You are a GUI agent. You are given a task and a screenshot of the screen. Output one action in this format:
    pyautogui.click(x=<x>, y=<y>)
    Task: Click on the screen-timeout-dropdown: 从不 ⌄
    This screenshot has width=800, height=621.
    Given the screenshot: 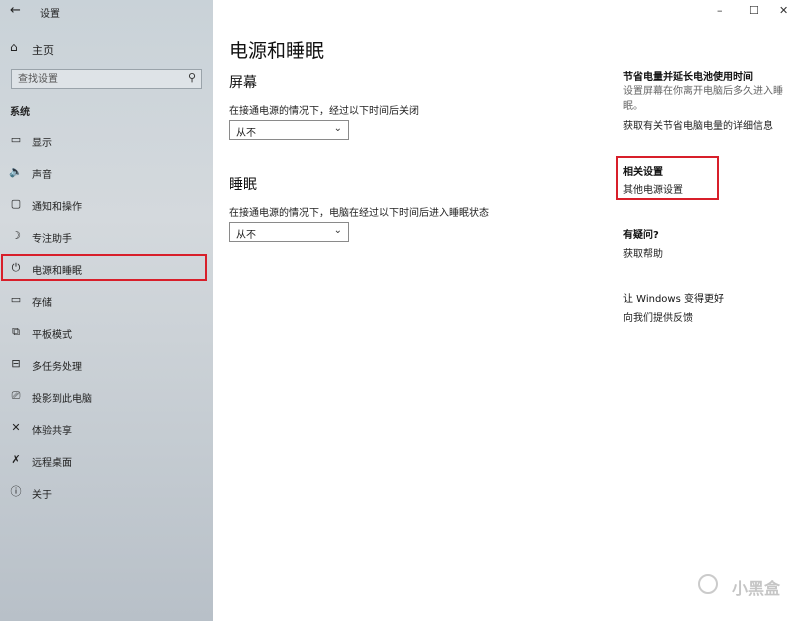 What is the action you would take?
    pyautogui.click(x=289, y=130)
    